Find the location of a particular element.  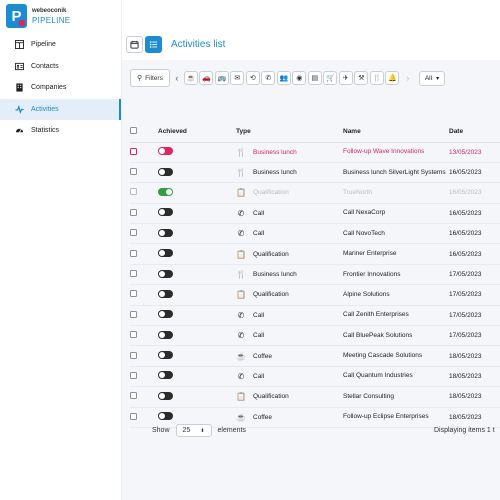

chip-group-icon: 👥 is located at coordinates (283, 78).